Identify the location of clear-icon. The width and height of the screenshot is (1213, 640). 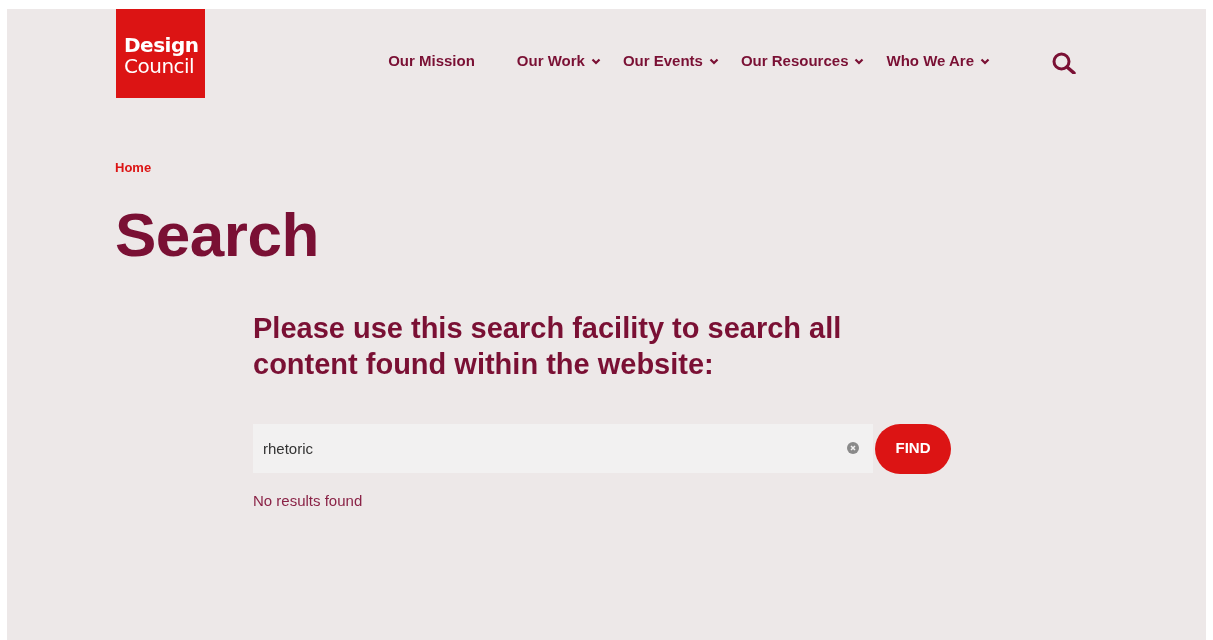
(853, 448).